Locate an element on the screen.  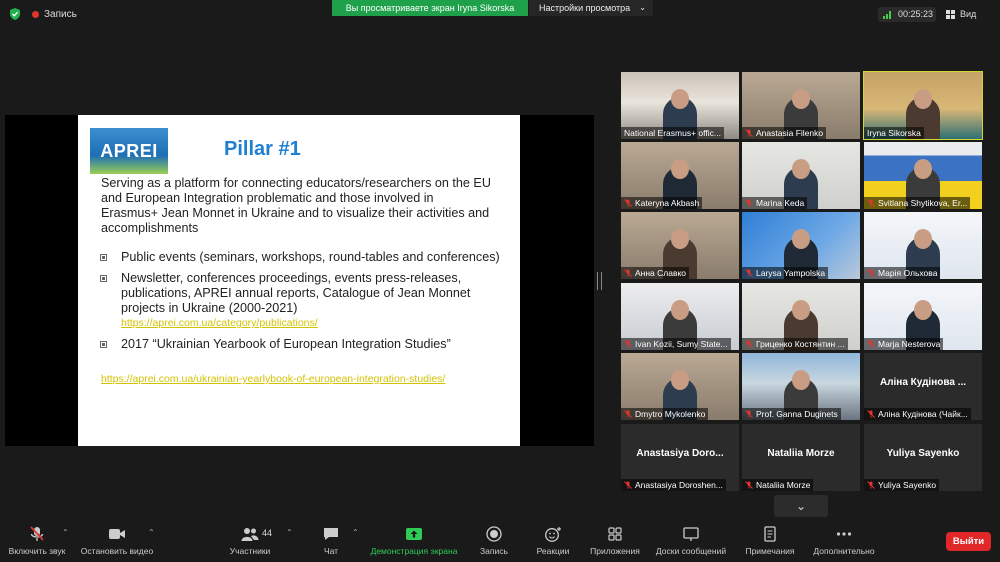
view-button: Вид is located at coordinates (960, 14).